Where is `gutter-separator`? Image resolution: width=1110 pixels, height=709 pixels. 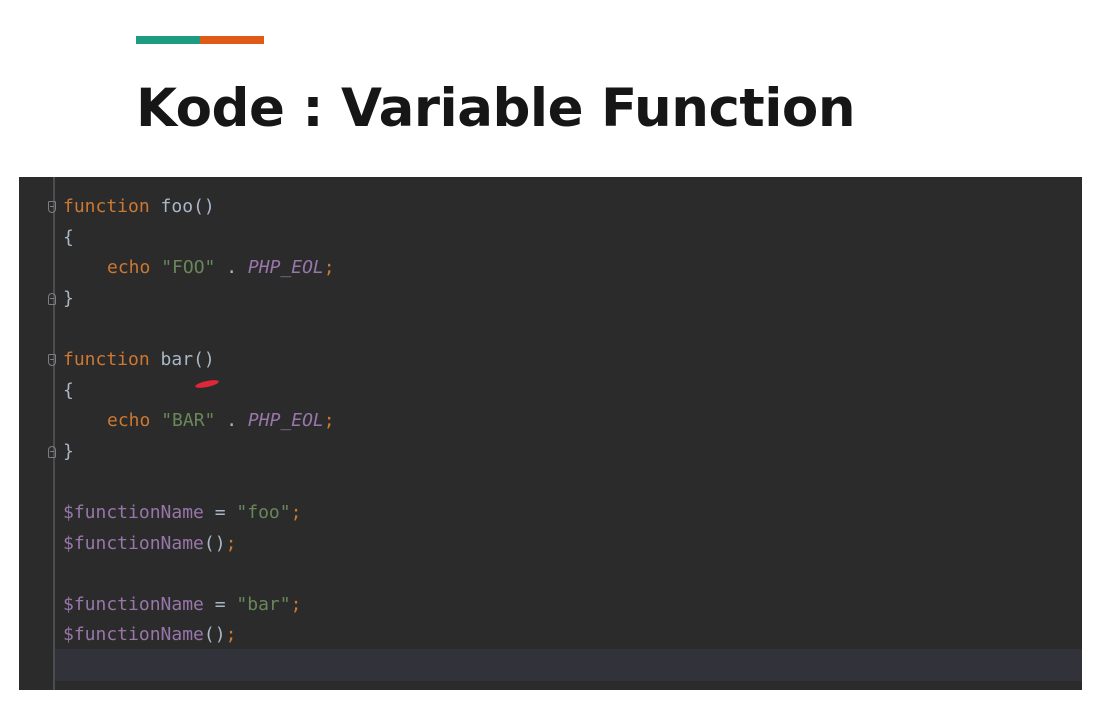 gutter-separator is located at coordinates (54, 433).